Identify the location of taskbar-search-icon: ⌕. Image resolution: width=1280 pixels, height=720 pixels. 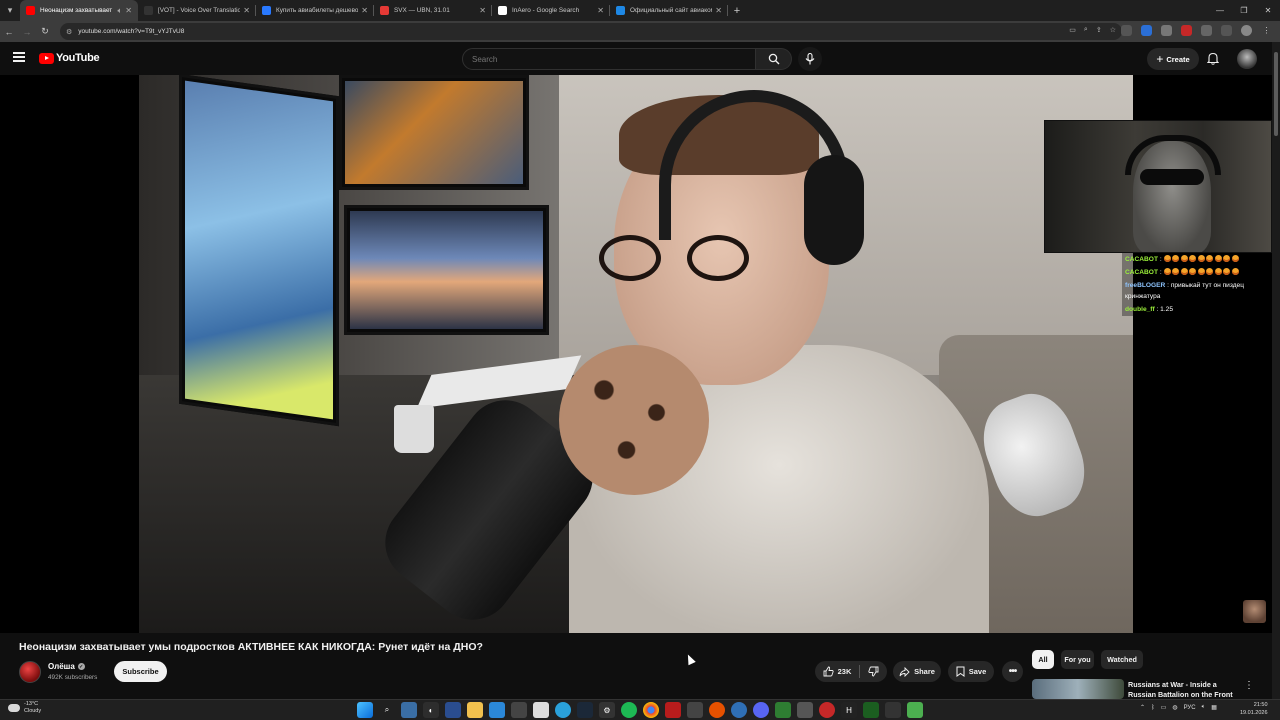
(387, 710).